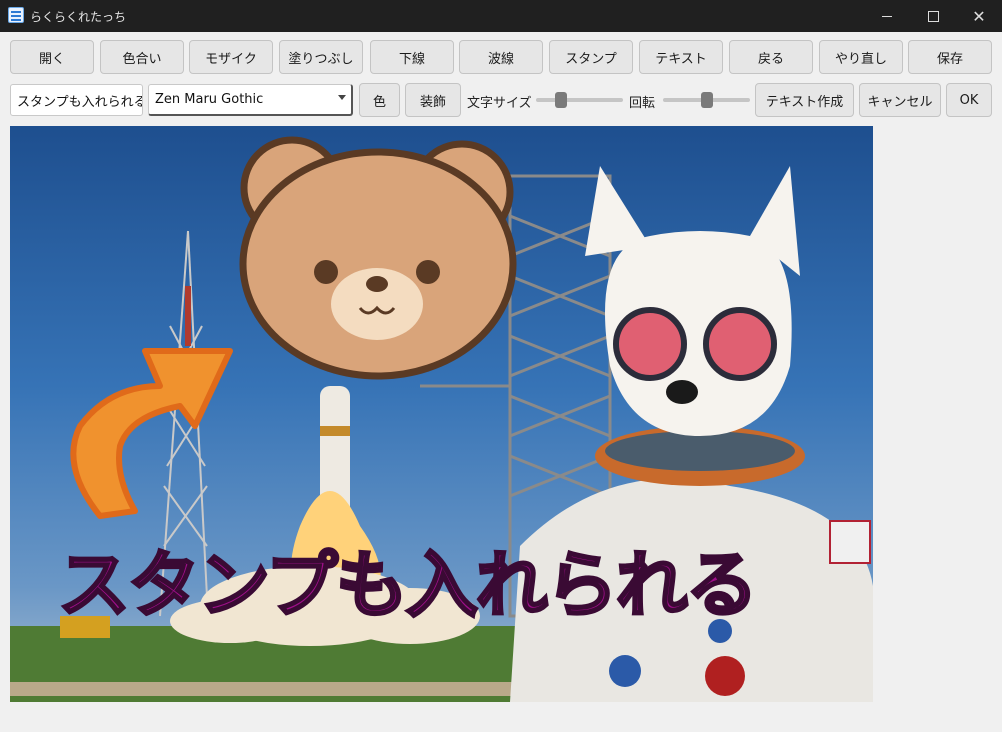 The height and width of the screenshot is (732, 1002). What do you see at coordinates (16, 15) in the screenshot?
I see `app-icon` at bounding box center [16, 15].